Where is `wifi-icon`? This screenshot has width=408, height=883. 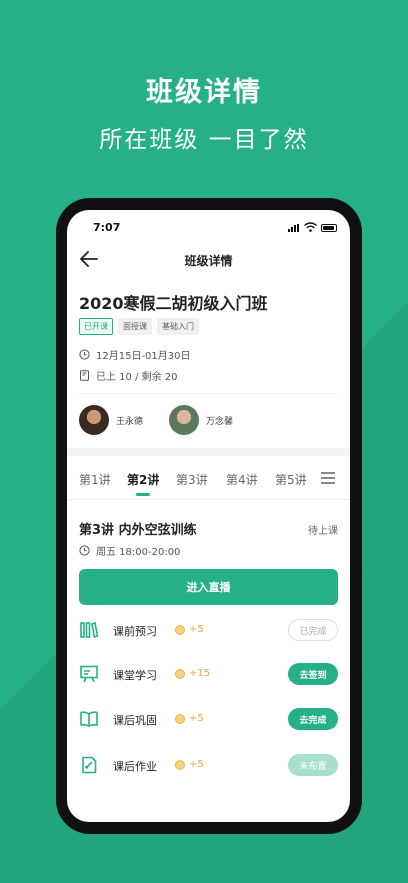 wifi-icon is located at coordinates (310, 227).